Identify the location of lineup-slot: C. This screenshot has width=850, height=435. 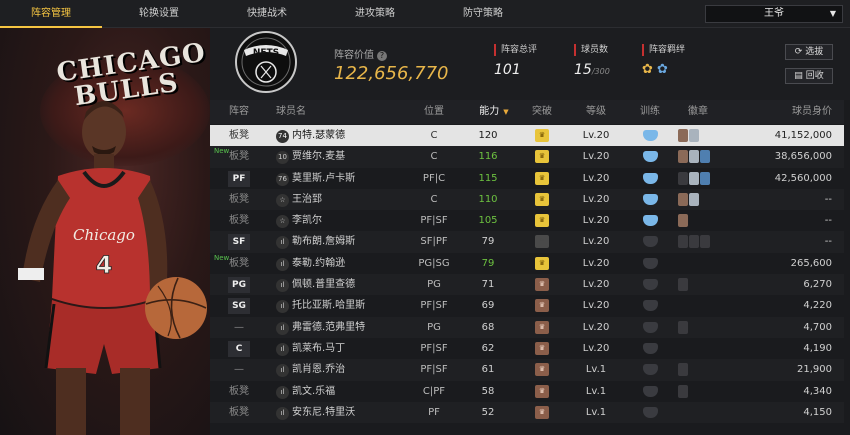
(239, 348).